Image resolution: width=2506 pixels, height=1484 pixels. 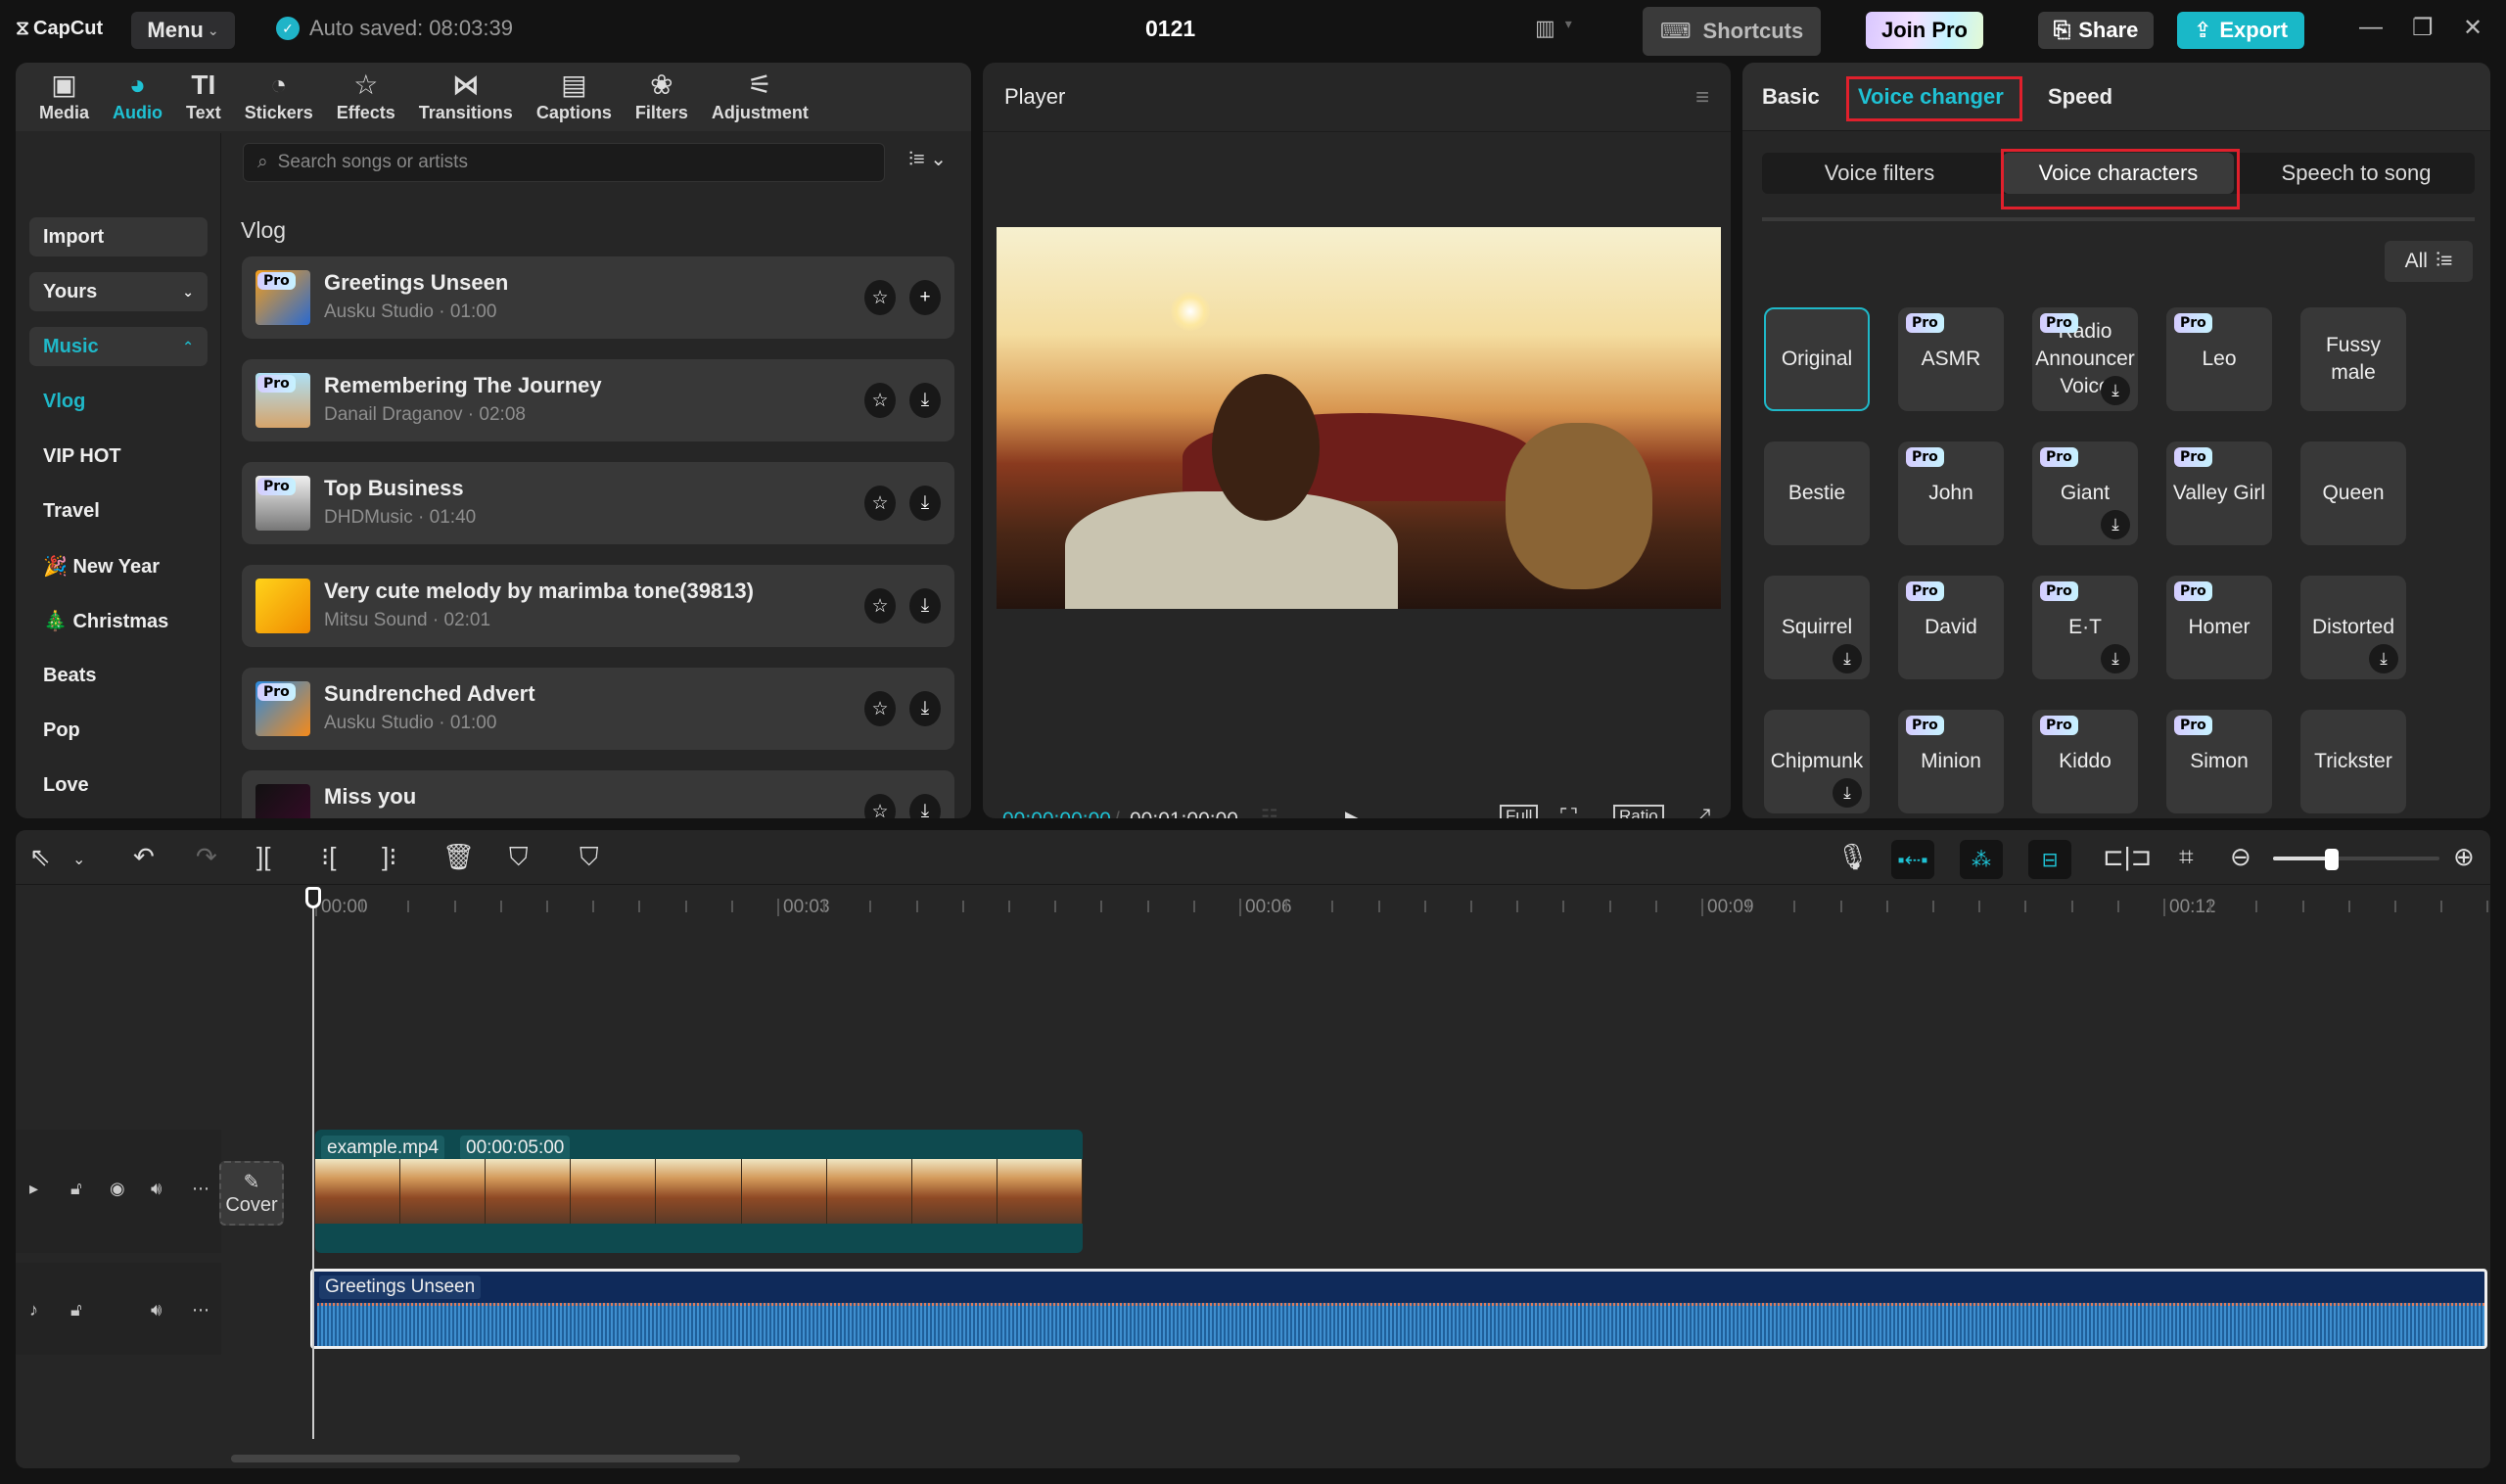 What do you see at coordinates (760, 93) in the screenshot?
I see `tab-adjustment: ⚟ Adjustment` at bounding box center [760, 93].